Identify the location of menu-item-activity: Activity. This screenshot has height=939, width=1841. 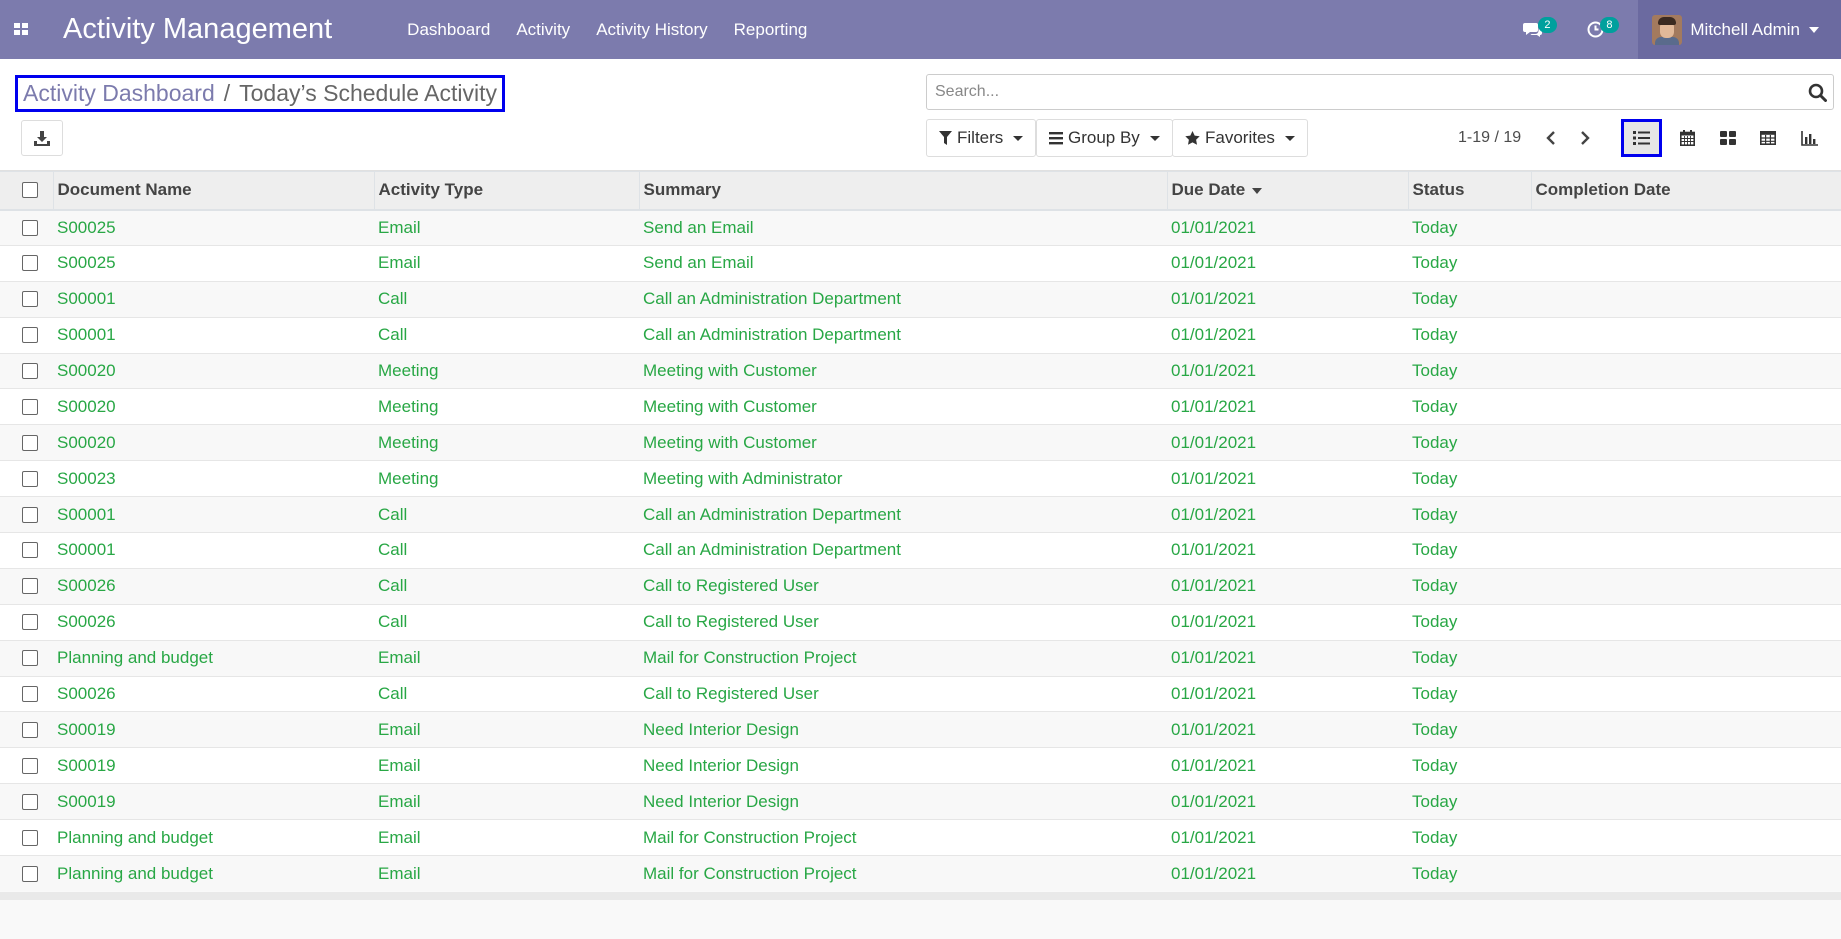
(543, 29).